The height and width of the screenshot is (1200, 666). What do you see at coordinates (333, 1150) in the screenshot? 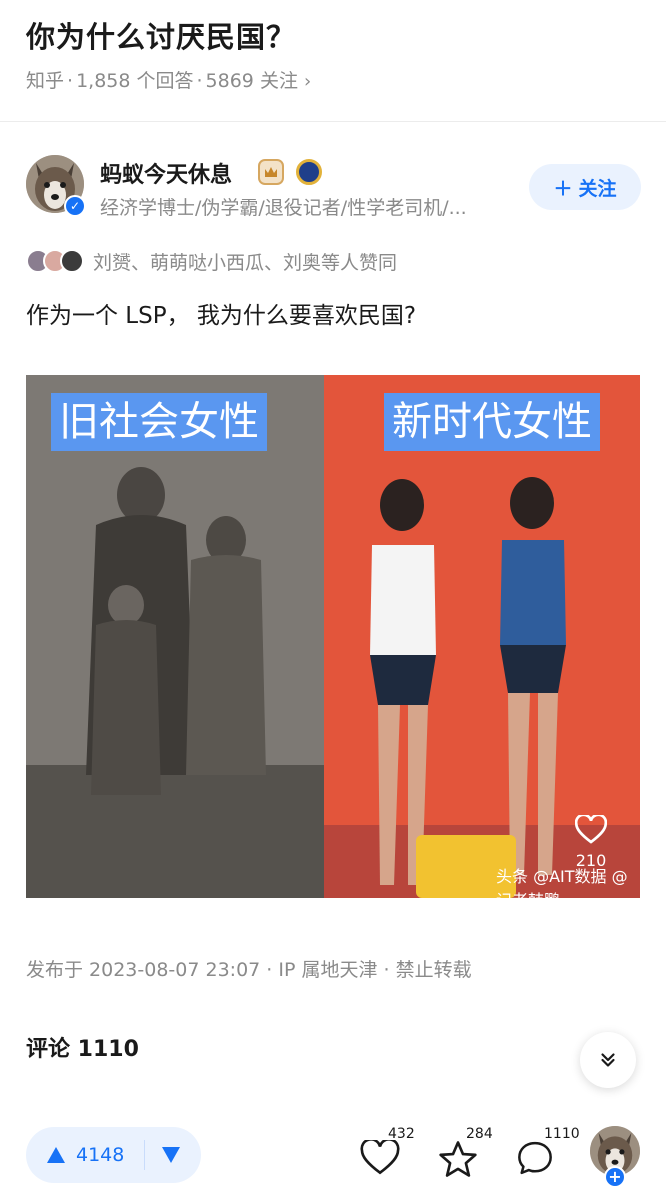
I see `bottom-action-bar: 4148 432 284 1110 +` at bounding box center [333, 1150].